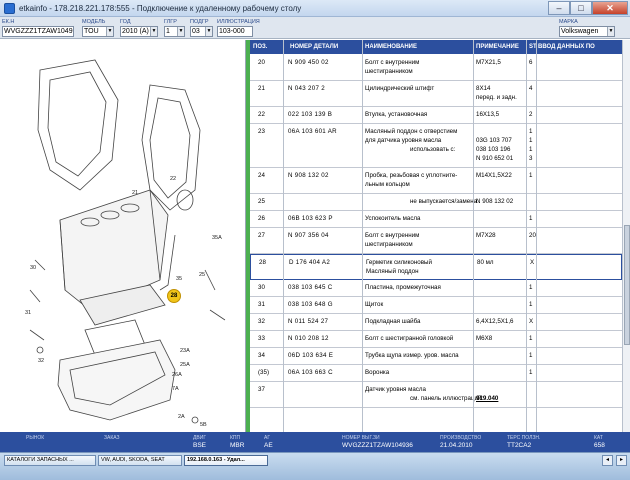  Describe the element at coordinates (261, 338) in the screenshot. I see `cell-pos: 33` at that location.